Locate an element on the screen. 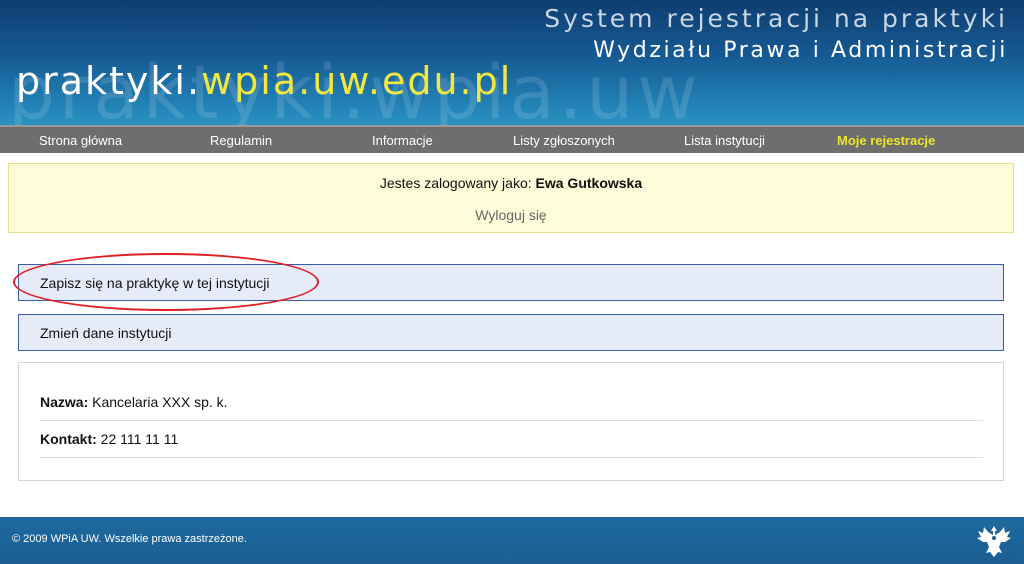 The height and width of the screenshot is (564, 1024). detail-row-contact: Kontakt: 22 111 11 11 is located at coordinates (511, 444).